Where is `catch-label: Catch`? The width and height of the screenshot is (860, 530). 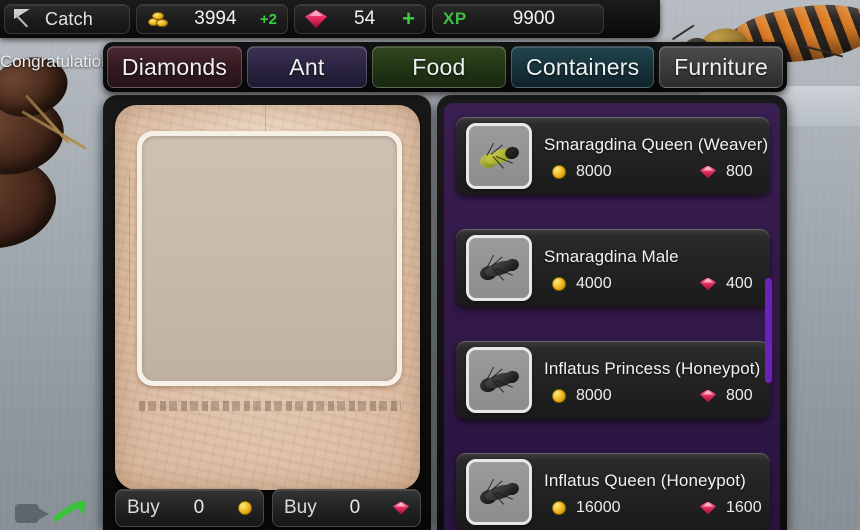
catch-label: Catch is located at coordinates (69, 18).